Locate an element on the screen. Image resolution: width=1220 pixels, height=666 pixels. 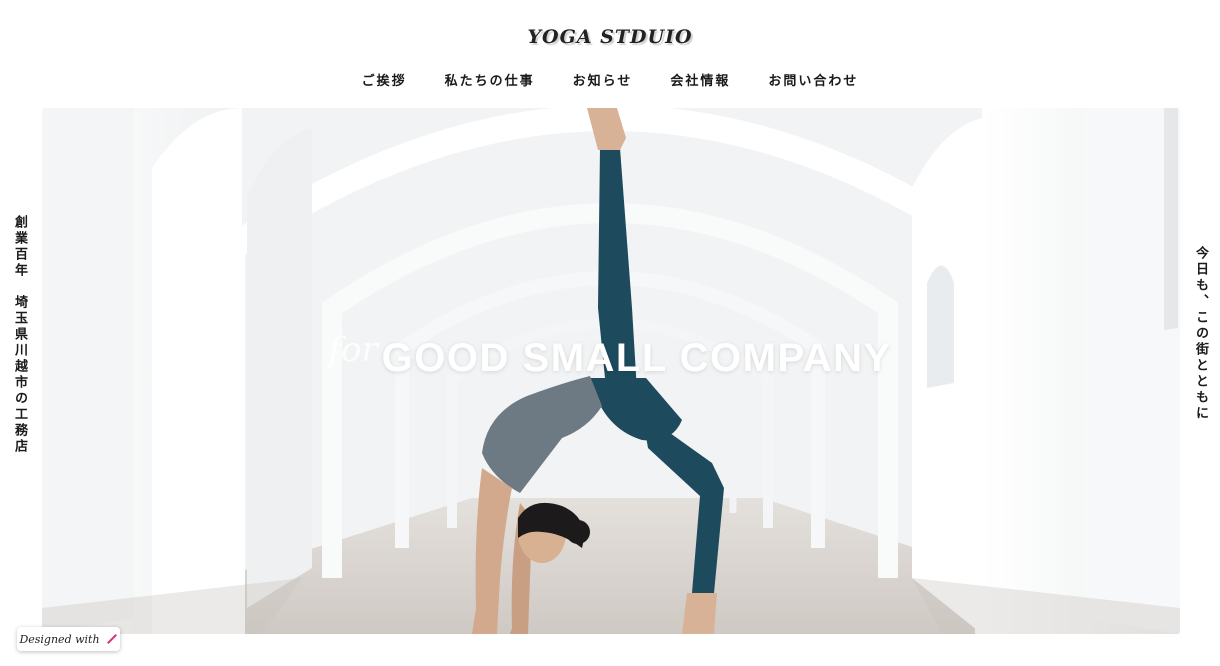
nav-item-contact: お問い合わせ is located at coordinates (813, 79).